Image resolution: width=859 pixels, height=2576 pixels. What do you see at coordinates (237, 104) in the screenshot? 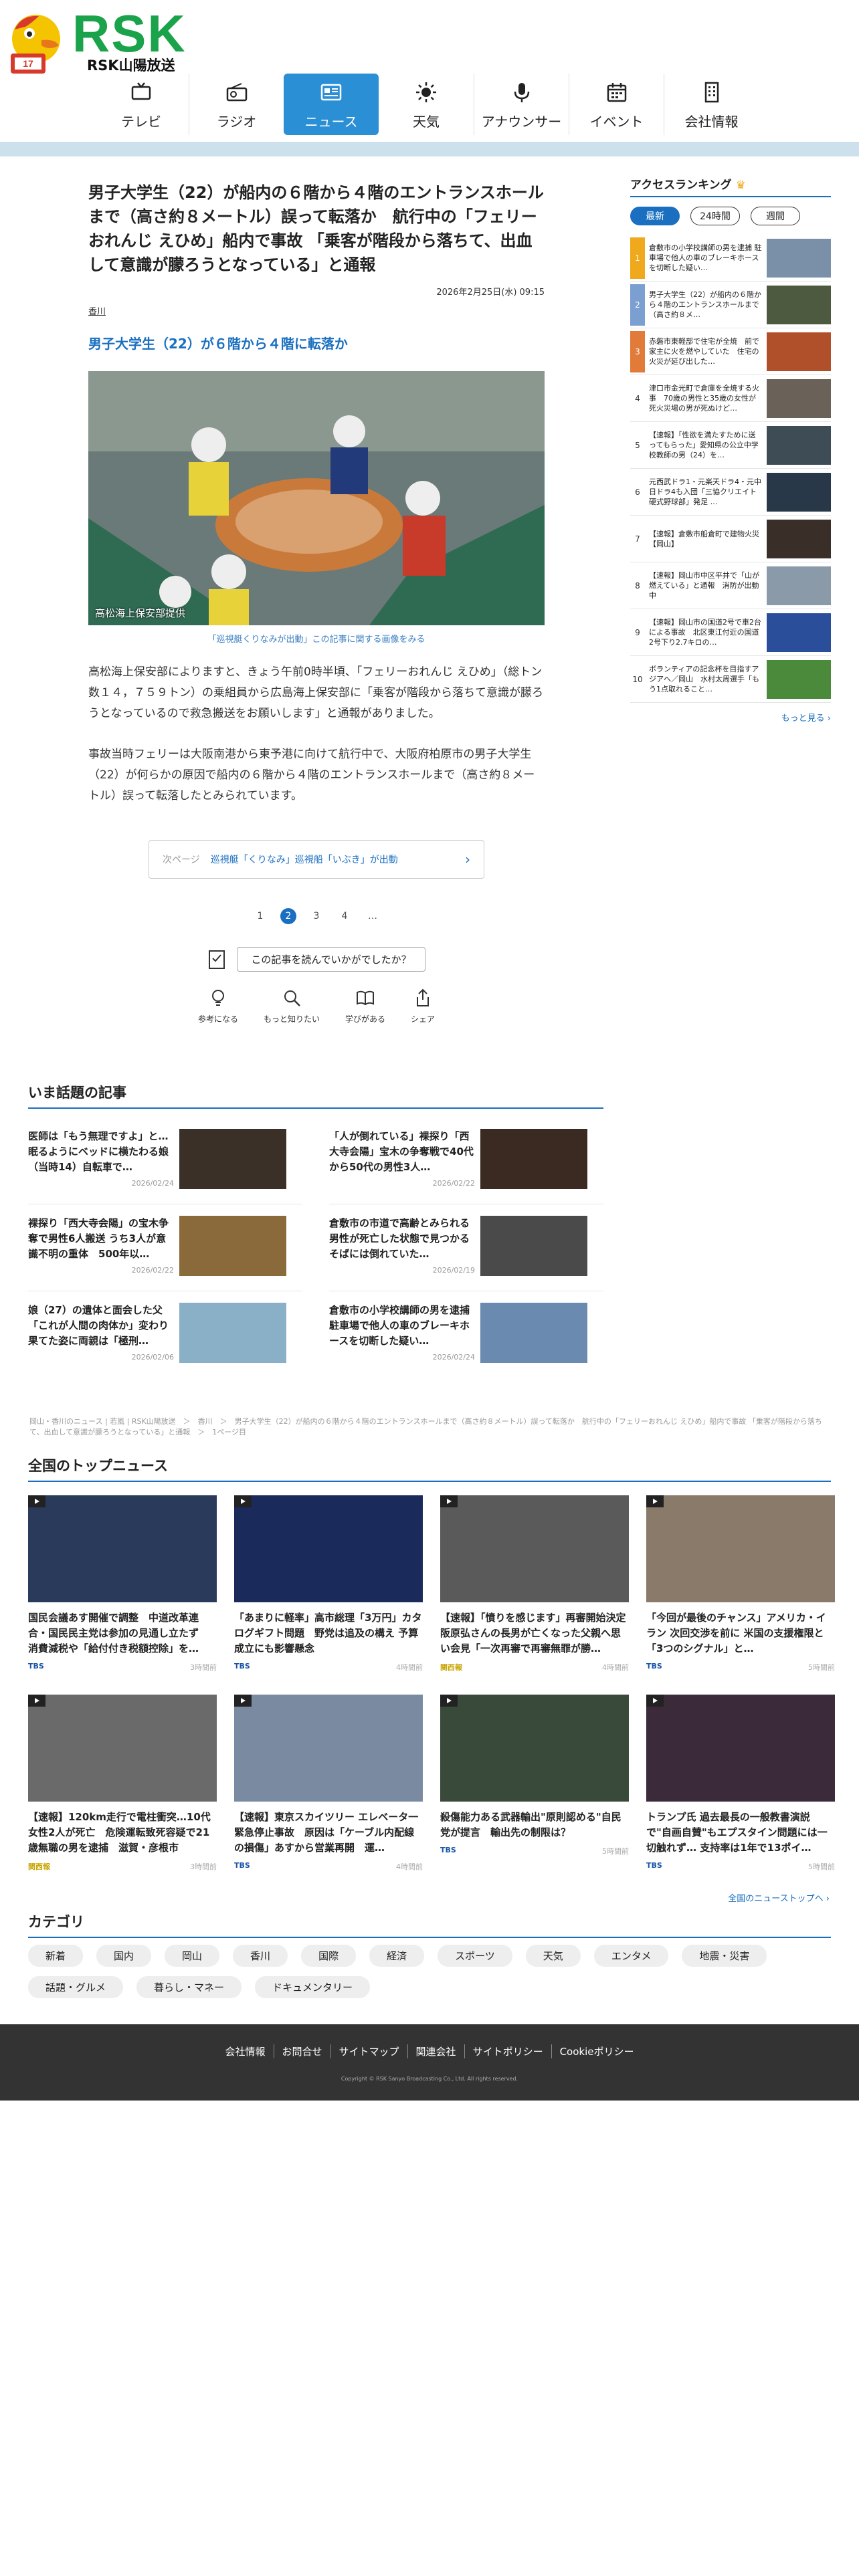
I see `nav-item-1: ラジオ` at bounding box center [237, 104].